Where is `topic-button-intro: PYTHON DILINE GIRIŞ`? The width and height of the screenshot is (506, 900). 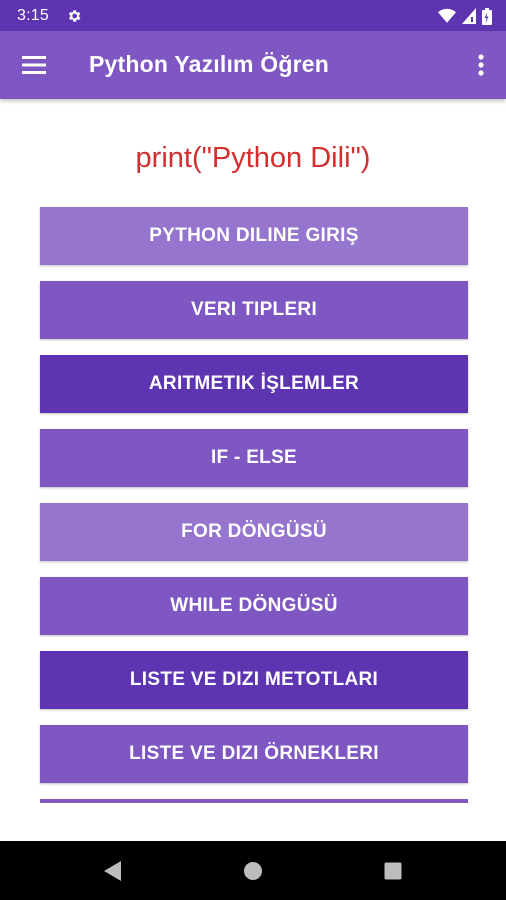 topic-button-intro: PYTHON DILINE GIRIŞ is located at coordinates (254, 236).